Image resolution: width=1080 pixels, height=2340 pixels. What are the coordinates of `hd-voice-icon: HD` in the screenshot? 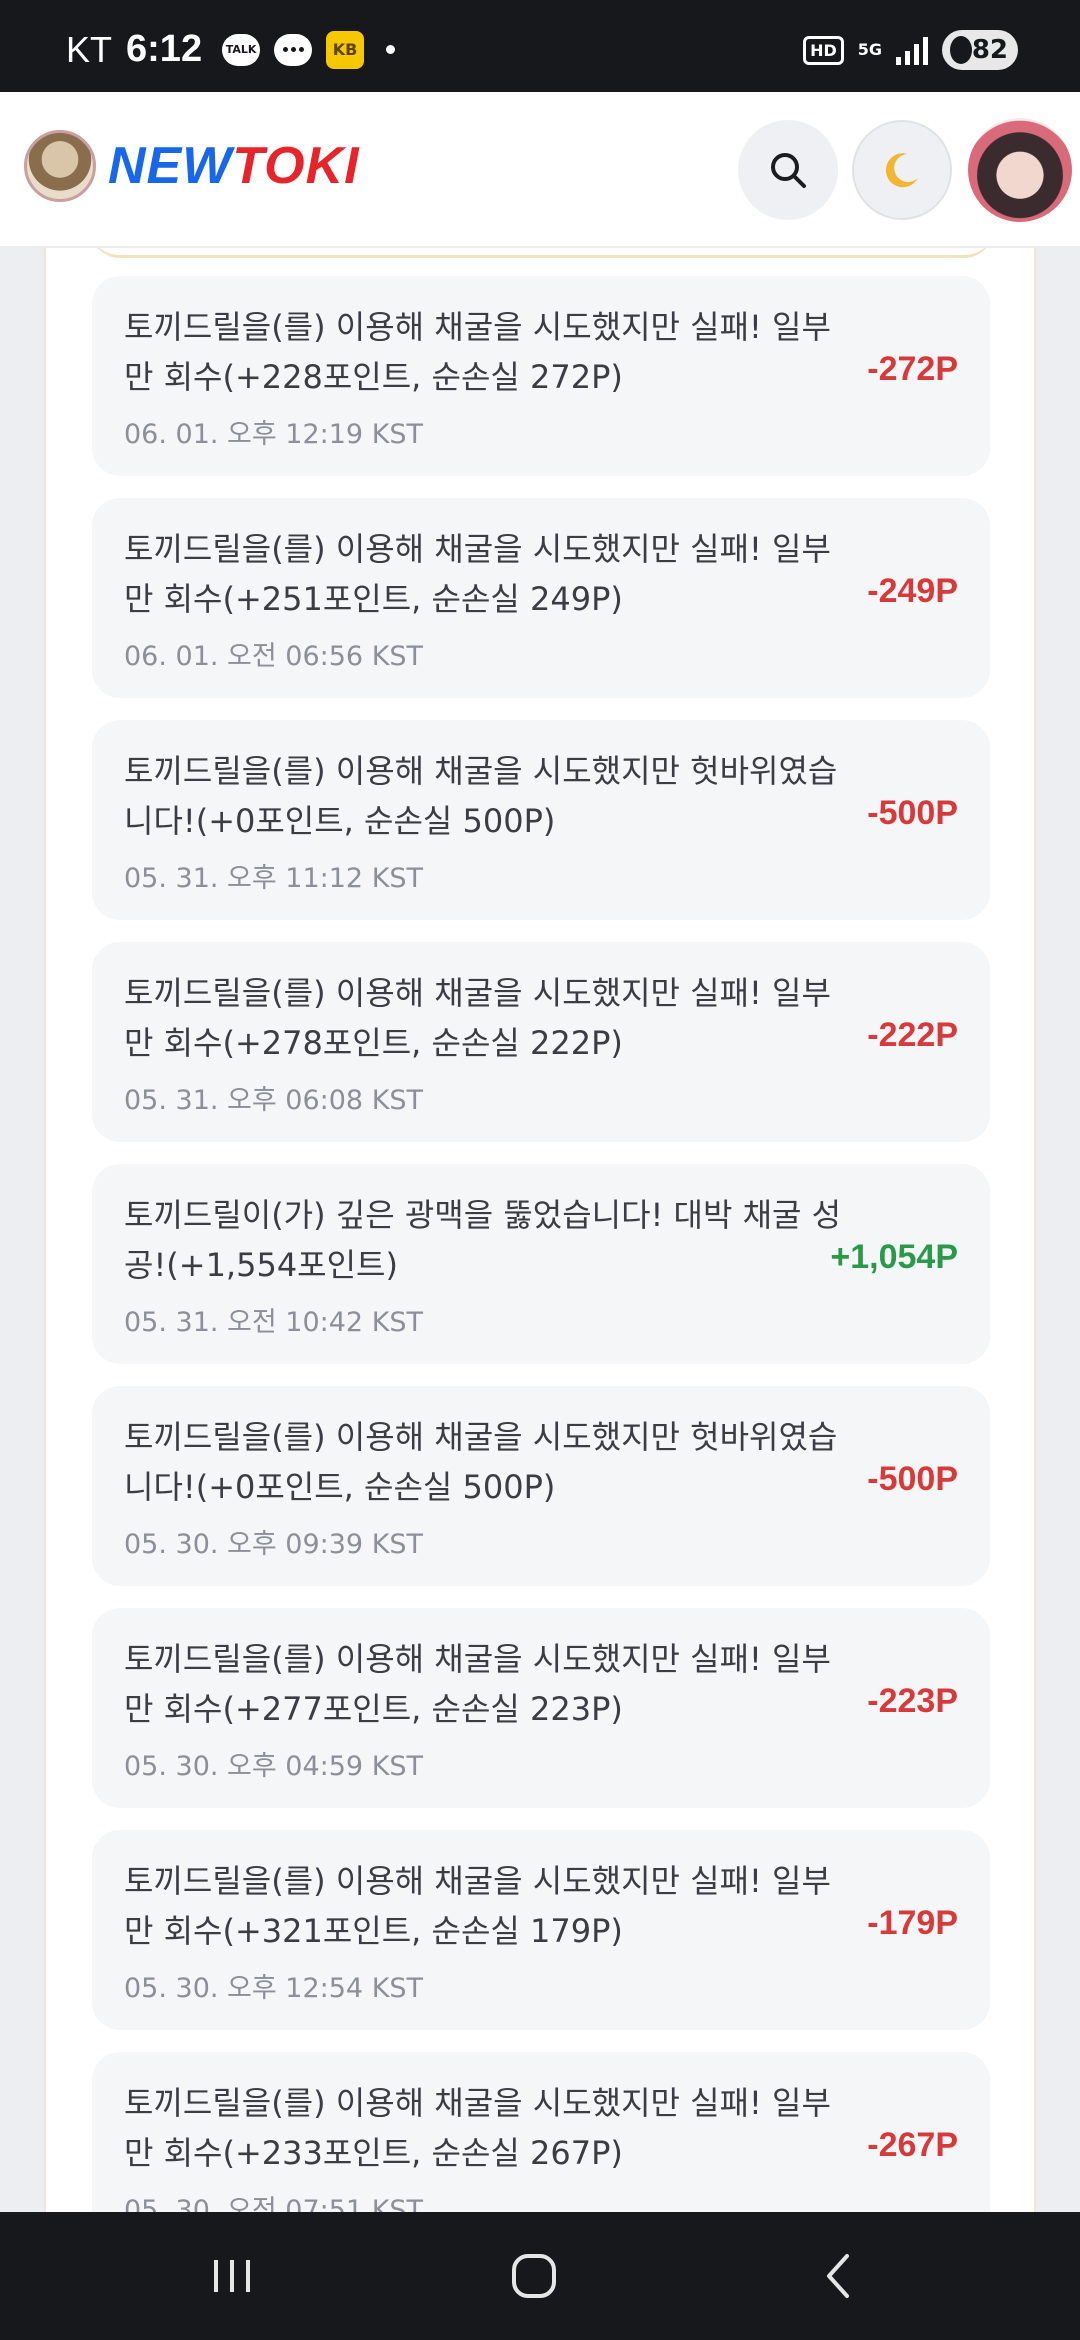 It's located at (823, 50).